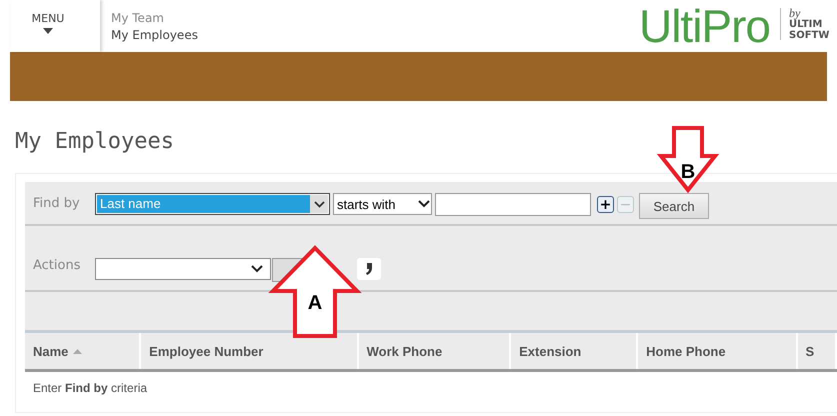 This screenshot has height=416, width=837. I want to click on breadcrumb-link: My Team, so click(154, 18).